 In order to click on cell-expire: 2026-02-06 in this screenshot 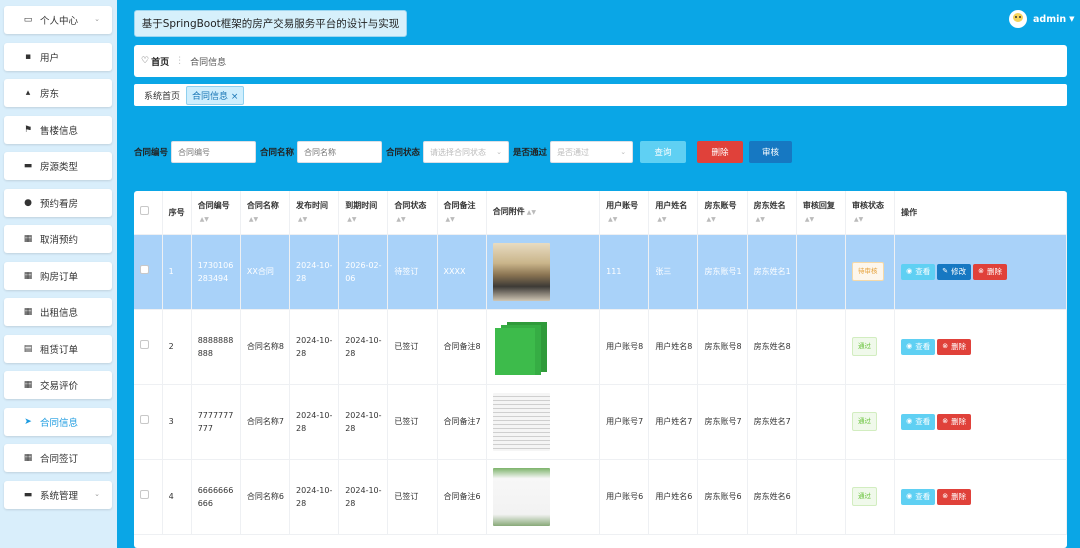, I will do `click(363, 272)`.